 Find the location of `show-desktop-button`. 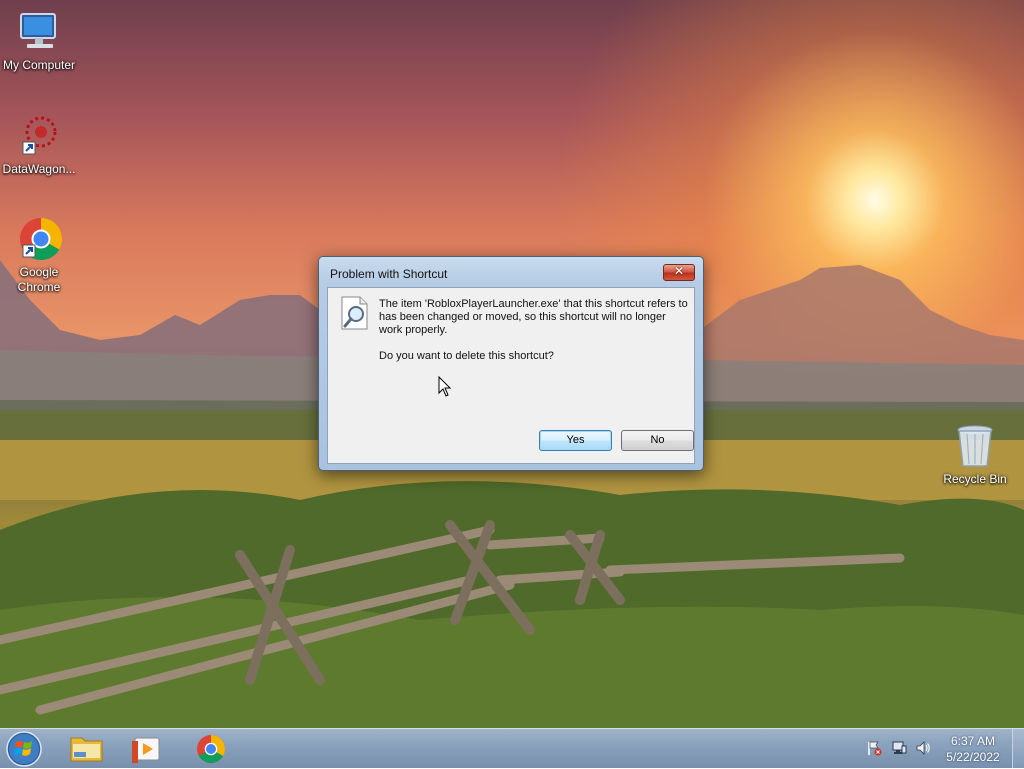

show-desktop-button is located at coordinates (1018, 748).